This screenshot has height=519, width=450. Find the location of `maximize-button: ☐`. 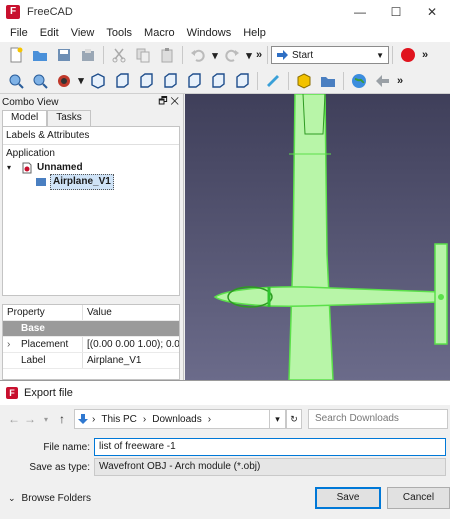

maximize-button: ☐ is located at coordinates (396, 12).